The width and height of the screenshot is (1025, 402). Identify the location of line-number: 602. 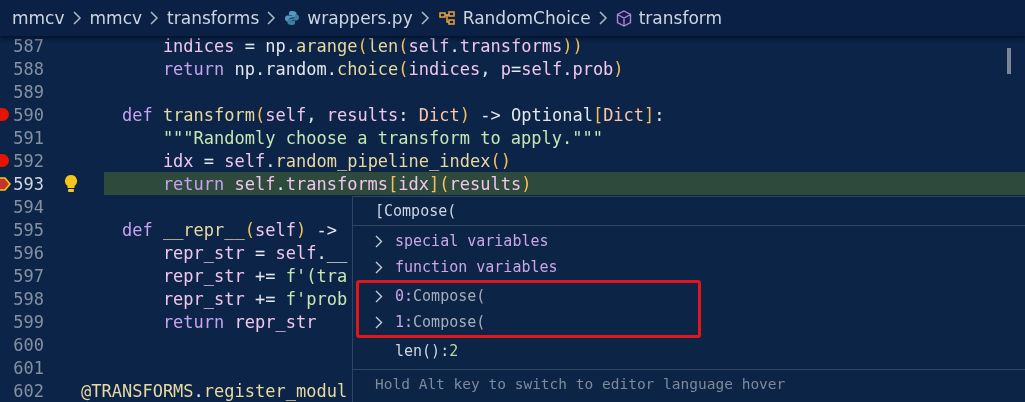
(28, 390).